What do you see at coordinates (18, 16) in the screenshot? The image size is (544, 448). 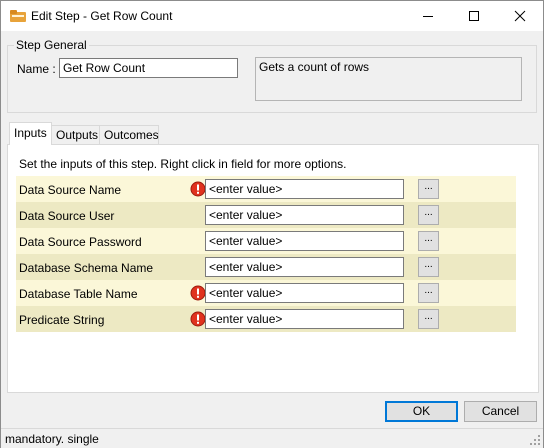 I see `folder-step-icon` at bounding box center [18, 16].